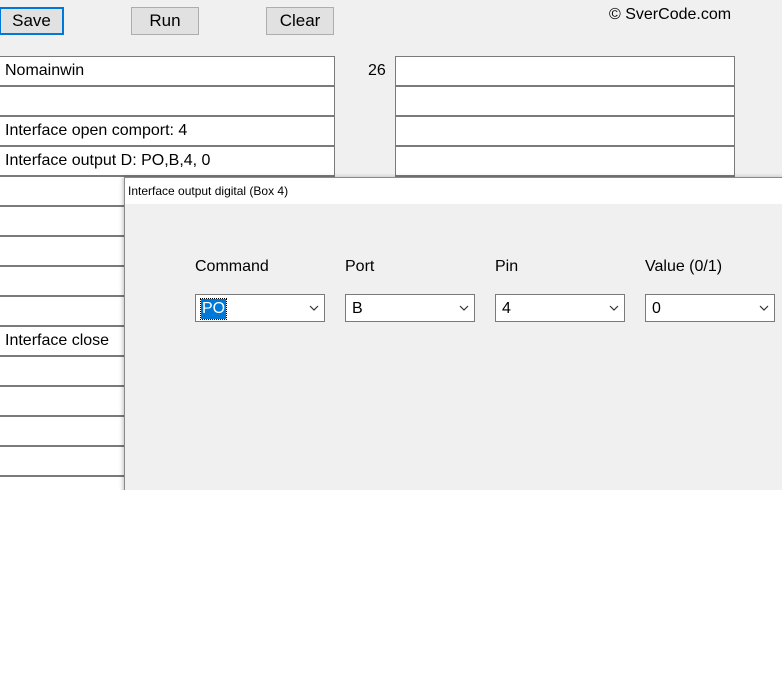 The height and width of the screenshot is (689, 782). Describe the element at coordinates (32, 21) in the screenshot. I see `save-button: Save` at that location.